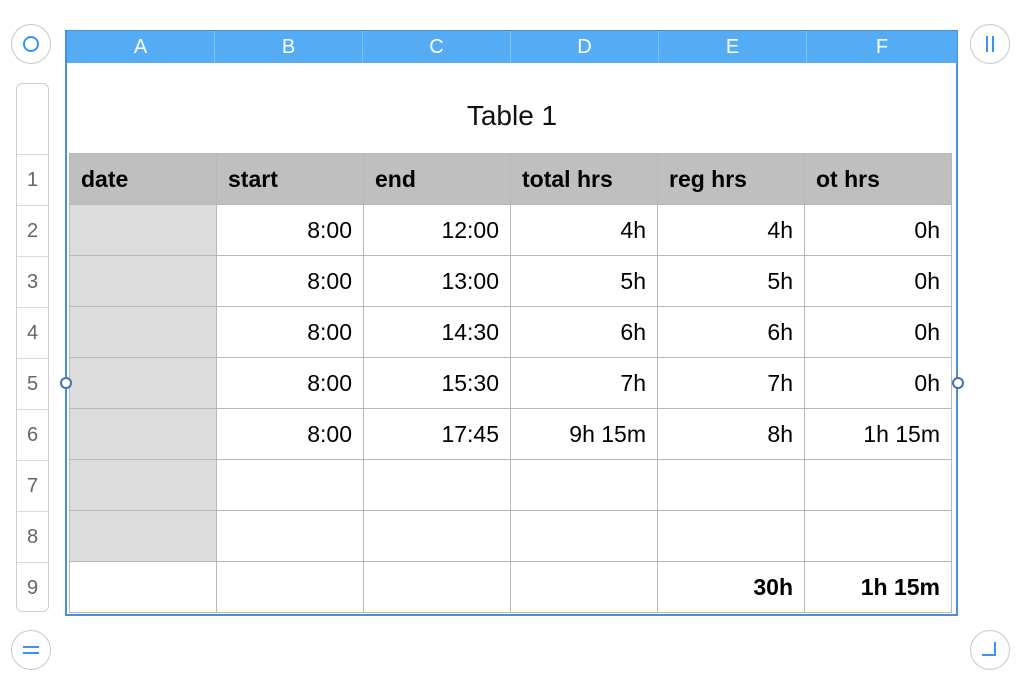 The height and width of the screenshot is (690, 1030). What do you see at coordinates (437, 47) in the screenshot?
I see `column-header-c: C` at bounding box center [437, 47].